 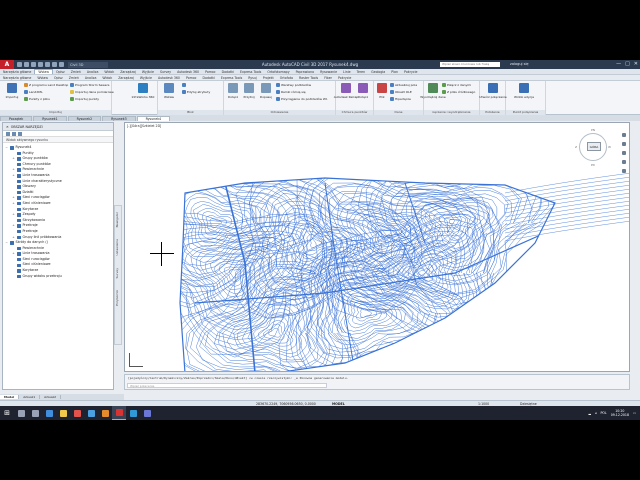 What do you see at coordinates (144, 126) in the screenshot?
I see `viewport-controls-label: [-][Góra][Szkielet 2D]` at bounding box center [144, 126].